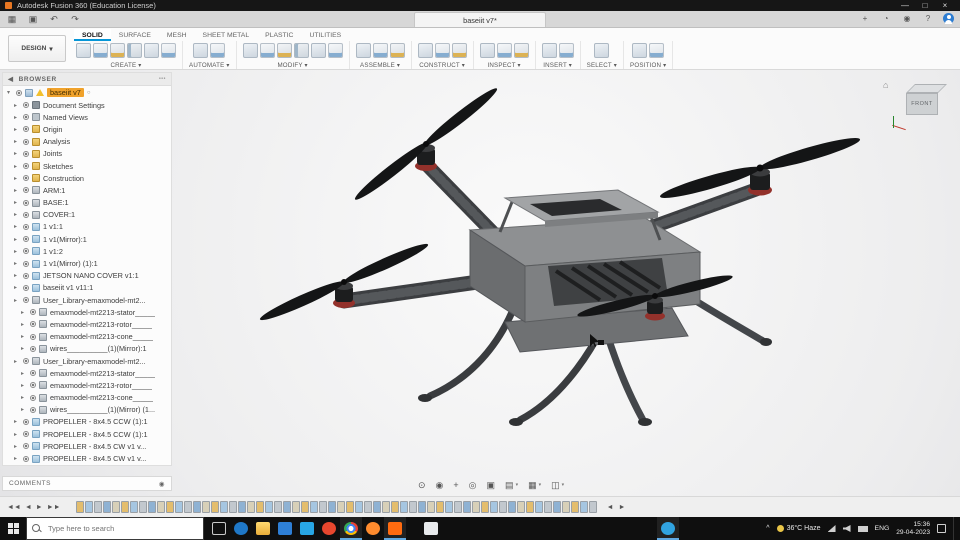 The image size is (960, 540). Describe the element at coordinates (87, 483) in the screenshot. I see `comments-panel: COMMENTS ◉` at that location.